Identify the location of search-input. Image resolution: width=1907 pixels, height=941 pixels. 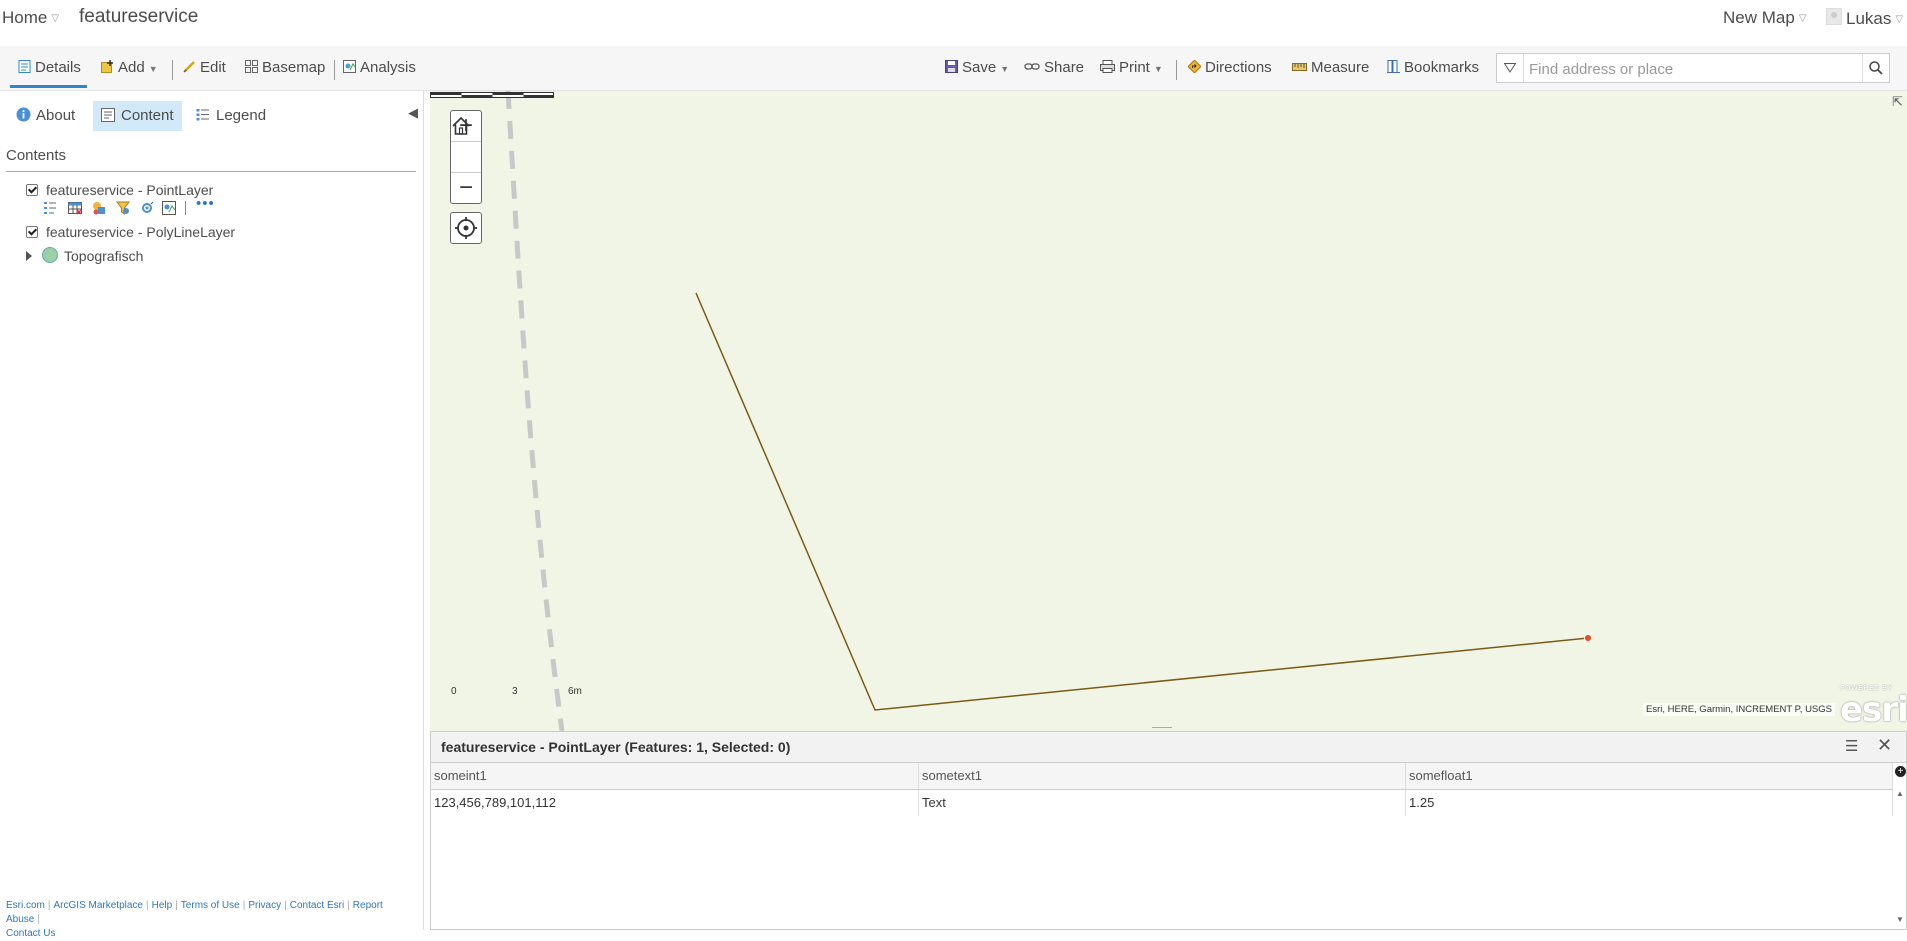
(1689, 69).